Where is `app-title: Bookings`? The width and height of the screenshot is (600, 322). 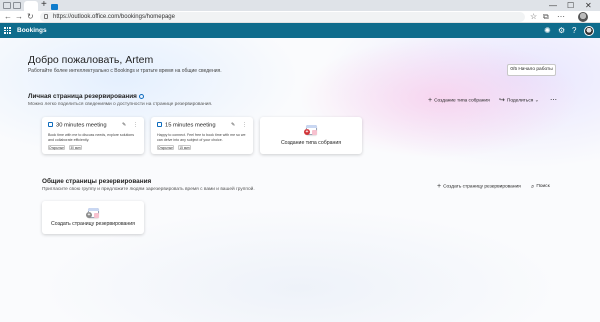
app-title: Bookings is located at coordinates (32, 30).